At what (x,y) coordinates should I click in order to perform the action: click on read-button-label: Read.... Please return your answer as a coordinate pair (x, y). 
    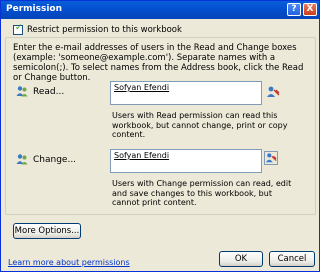
    Looking at the image, I should click on (49, 92).